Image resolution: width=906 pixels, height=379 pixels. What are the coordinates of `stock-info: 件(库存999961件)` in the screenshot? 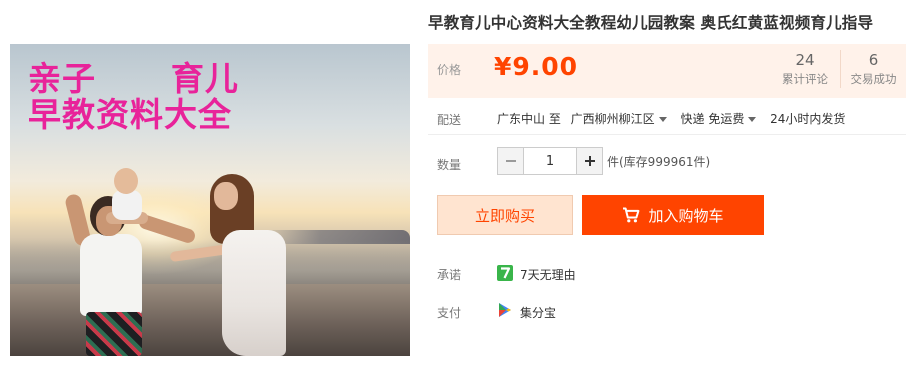 It's located at (659, 162).